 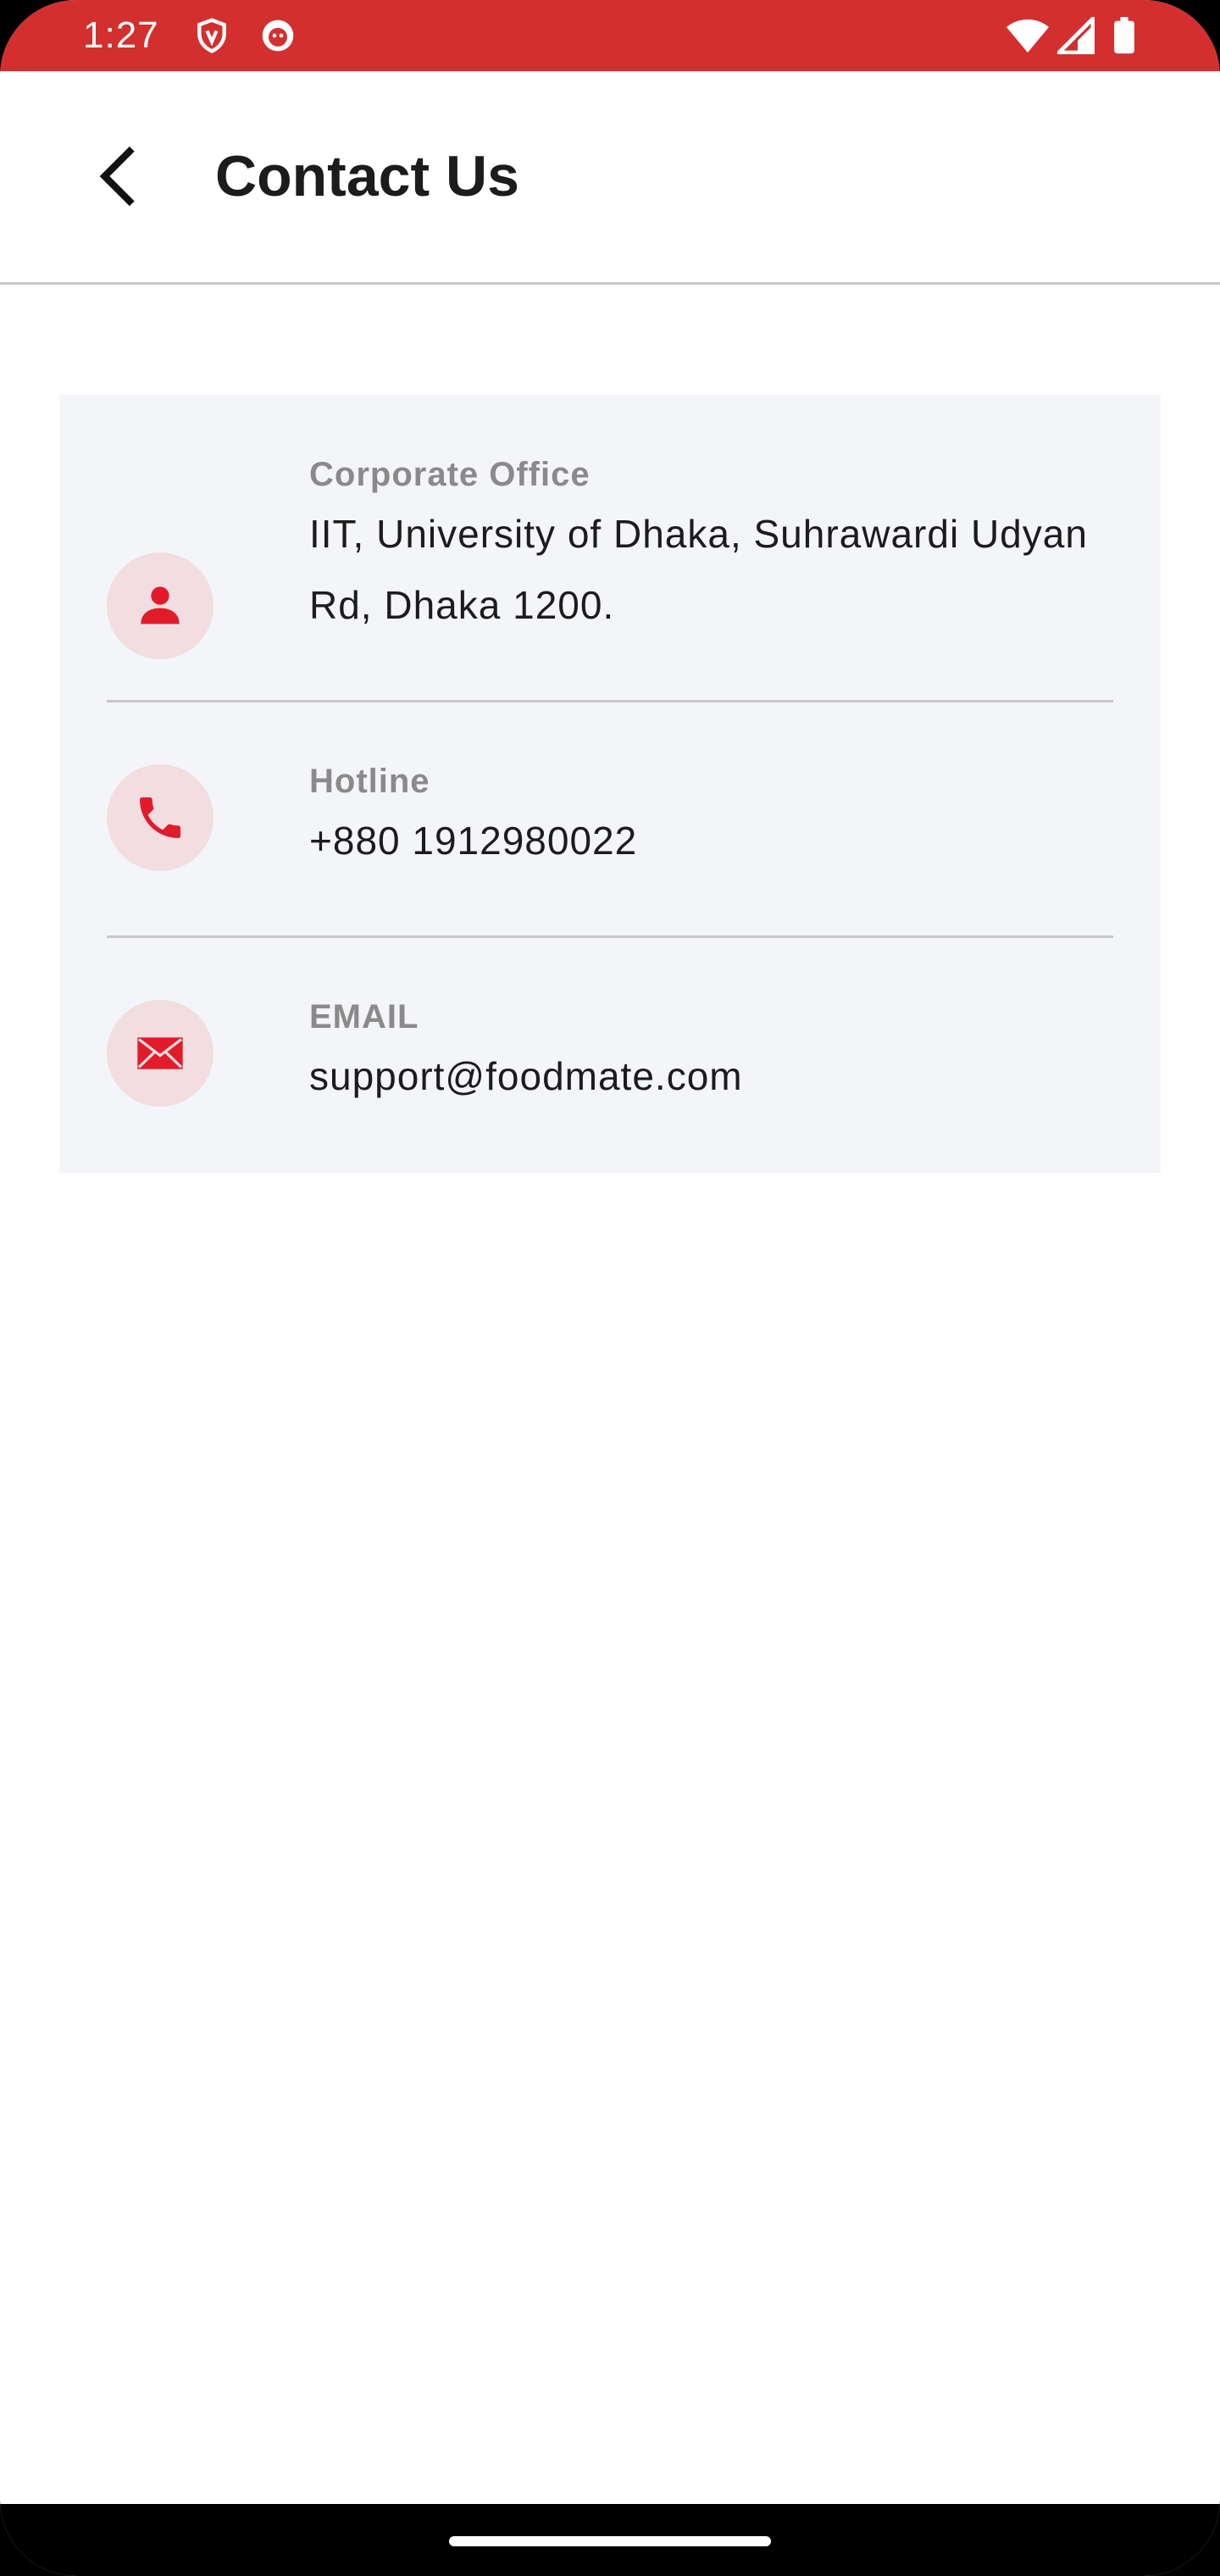 What do you see at coordinates (367, 176) in the screenshot?
I see `page-title: Contact Us` at bounding box center [367, 176].